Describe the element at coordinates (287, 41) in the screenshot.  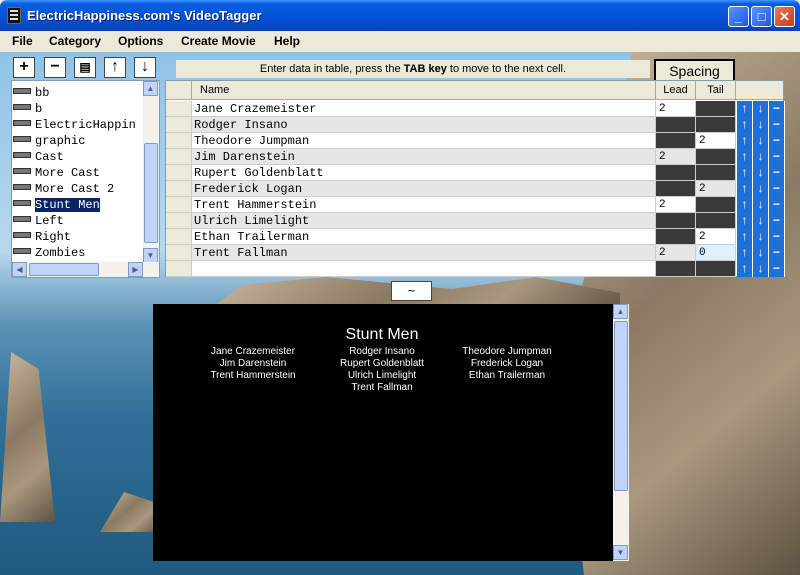
I see `menu-help: Help` at that location.